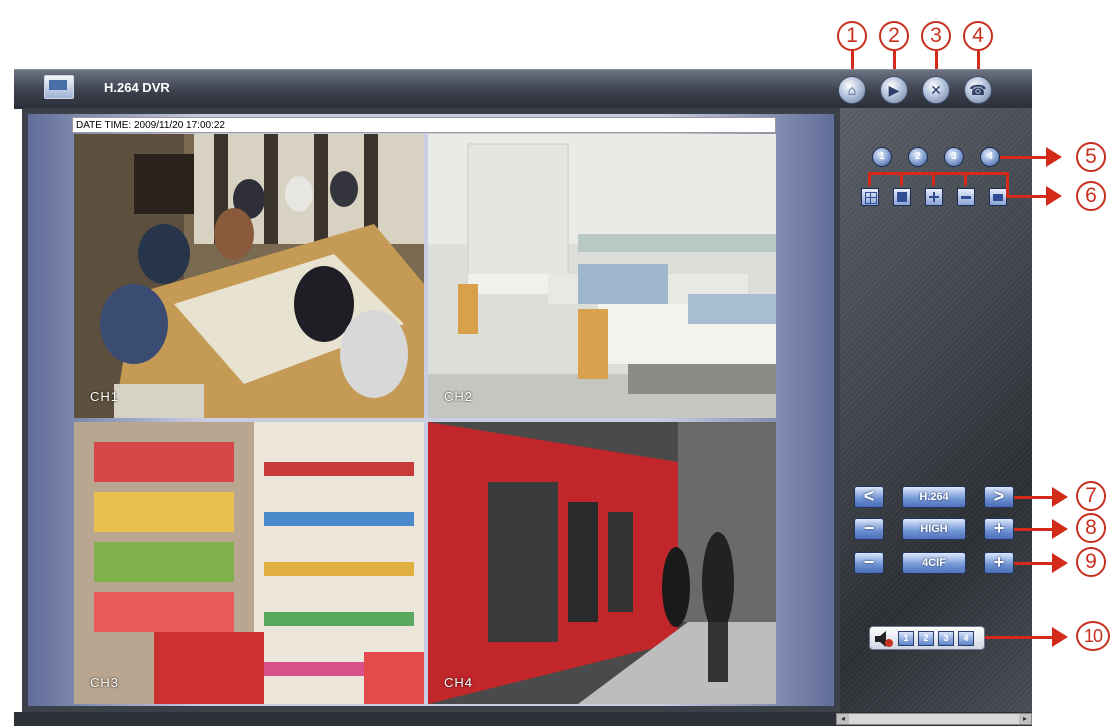  Describe the element at coordinates (882, 157) in the screenshot. I see `channel-button-1: 1` at that location.